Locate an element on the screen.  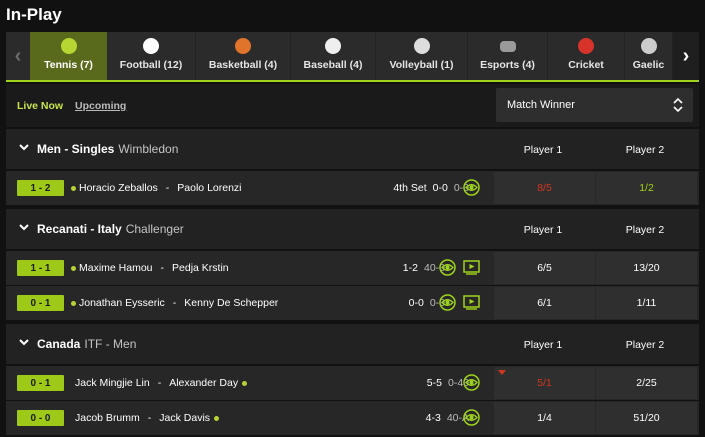
odds-player-1-button: 8/5 is located at coordinates (544, 188).